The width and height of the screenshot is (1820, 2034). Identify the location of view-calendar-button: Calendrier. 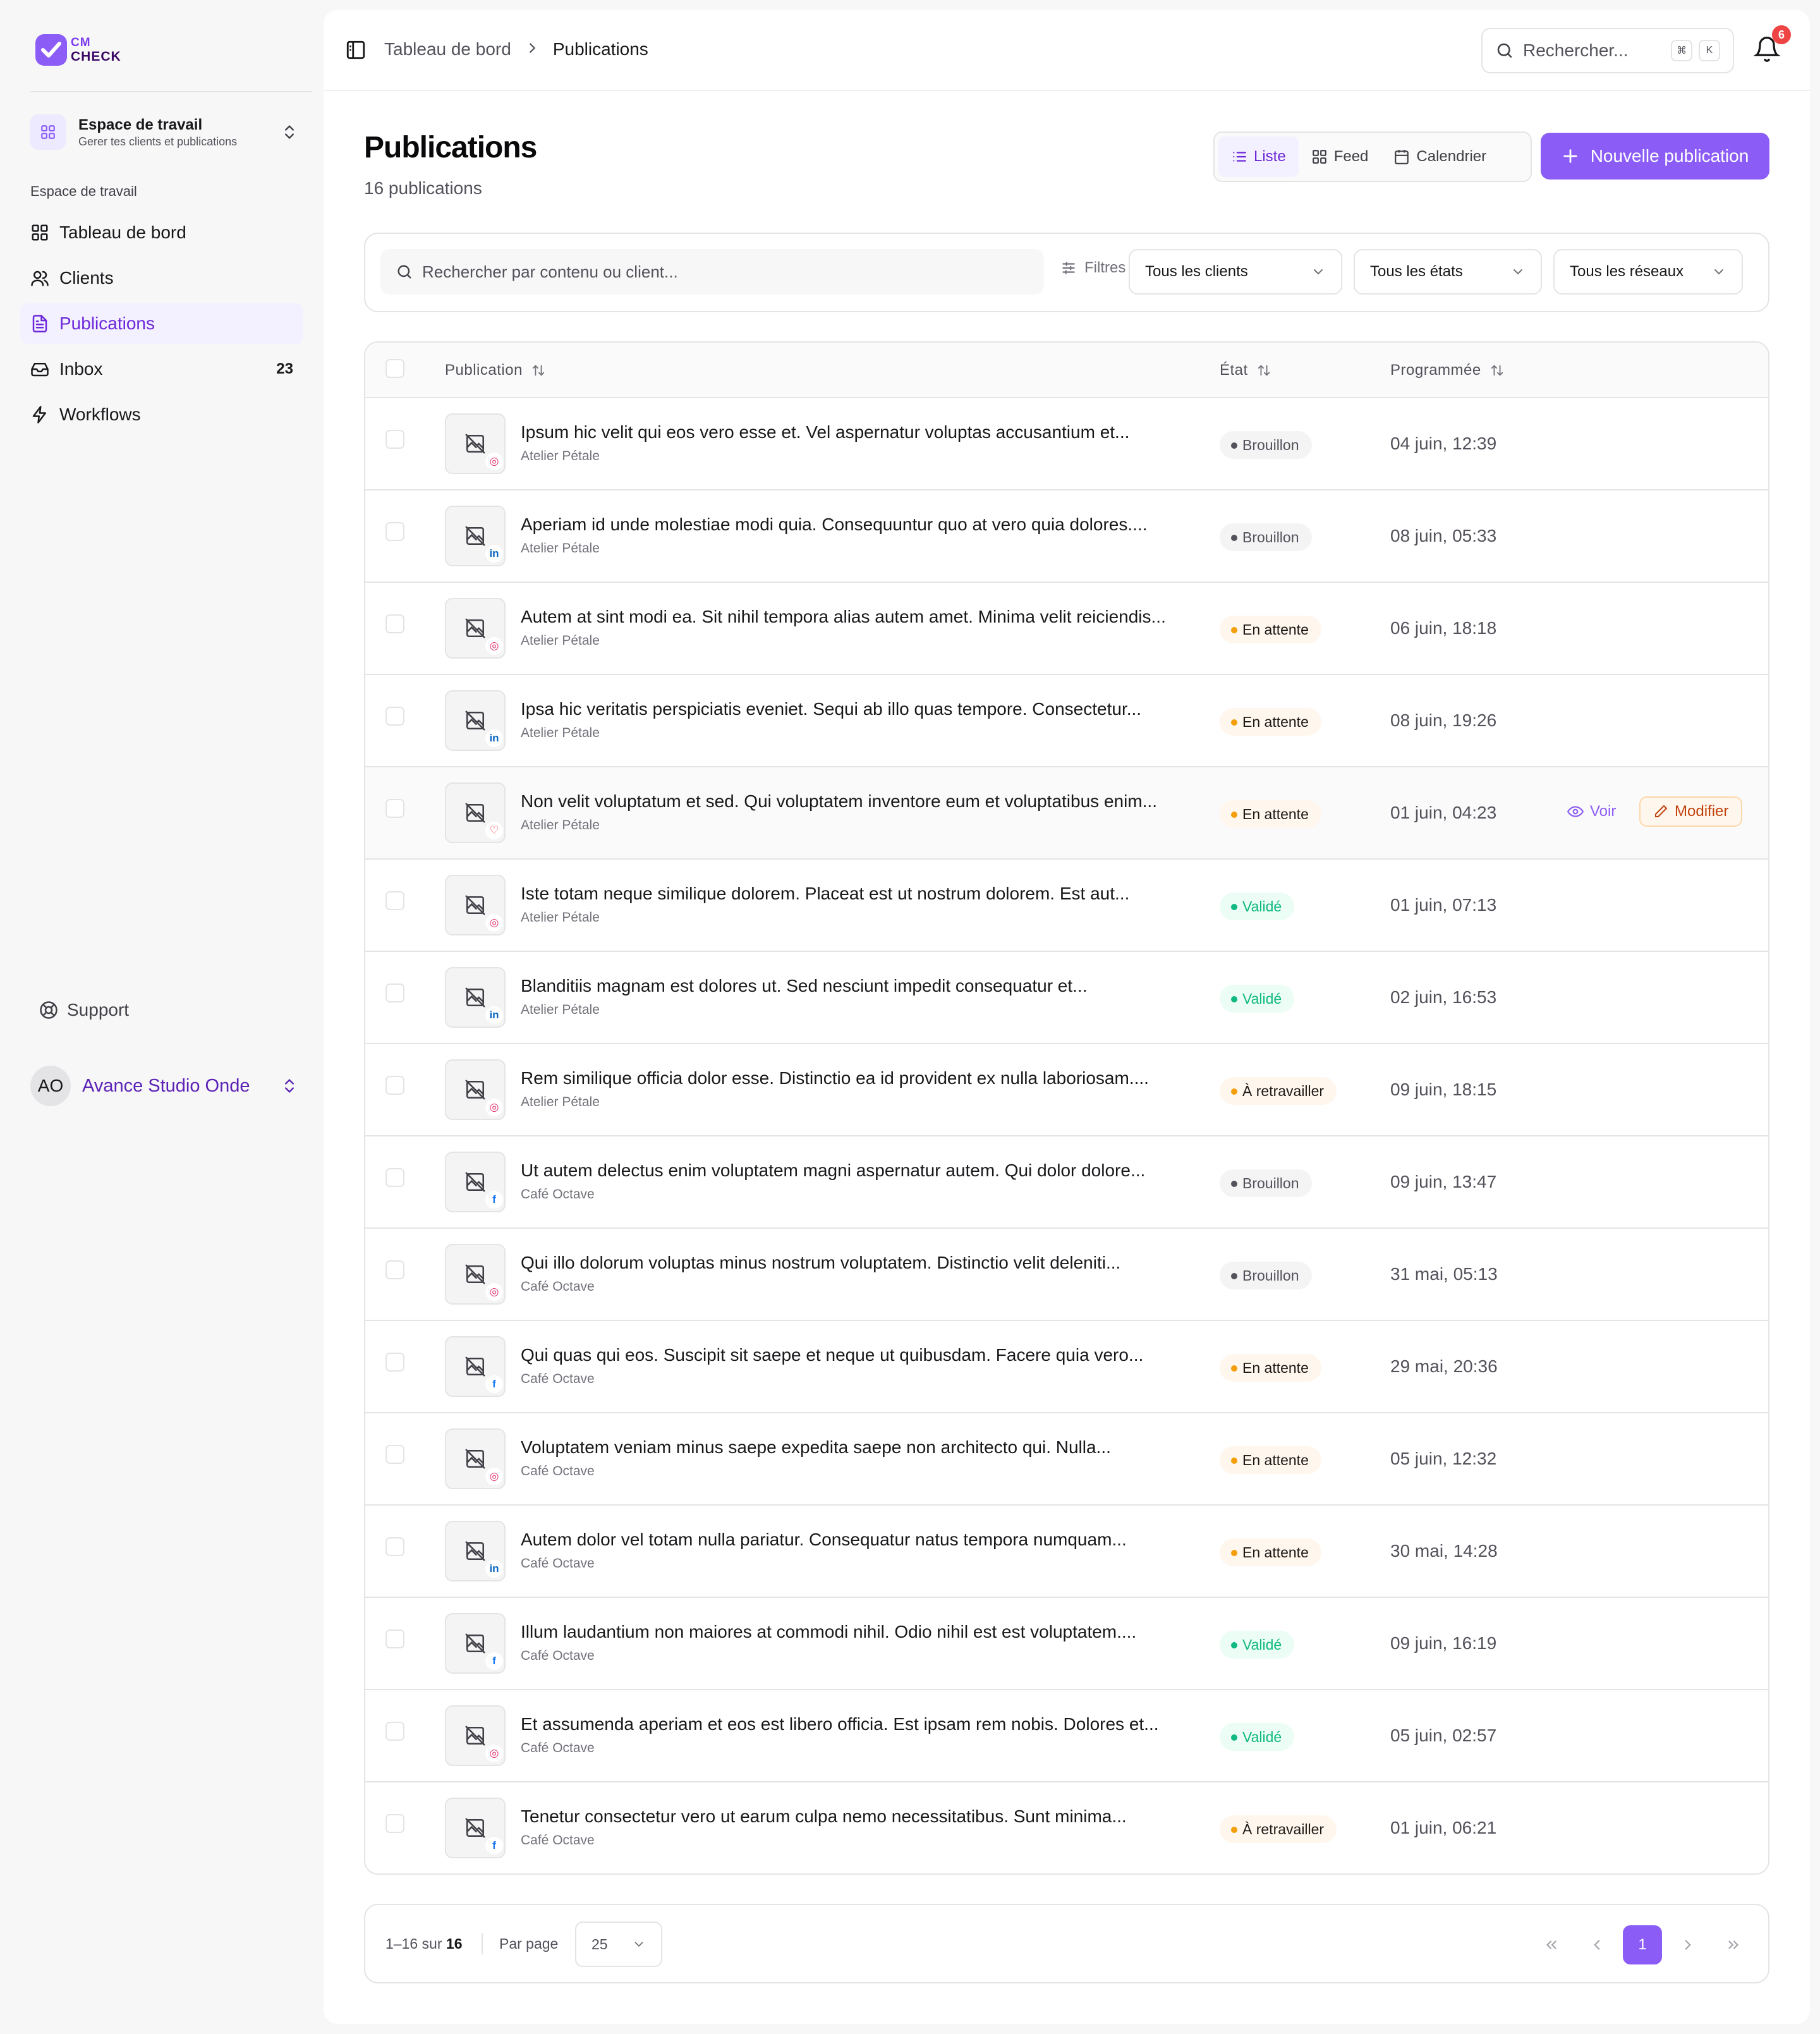
(1440, 157).